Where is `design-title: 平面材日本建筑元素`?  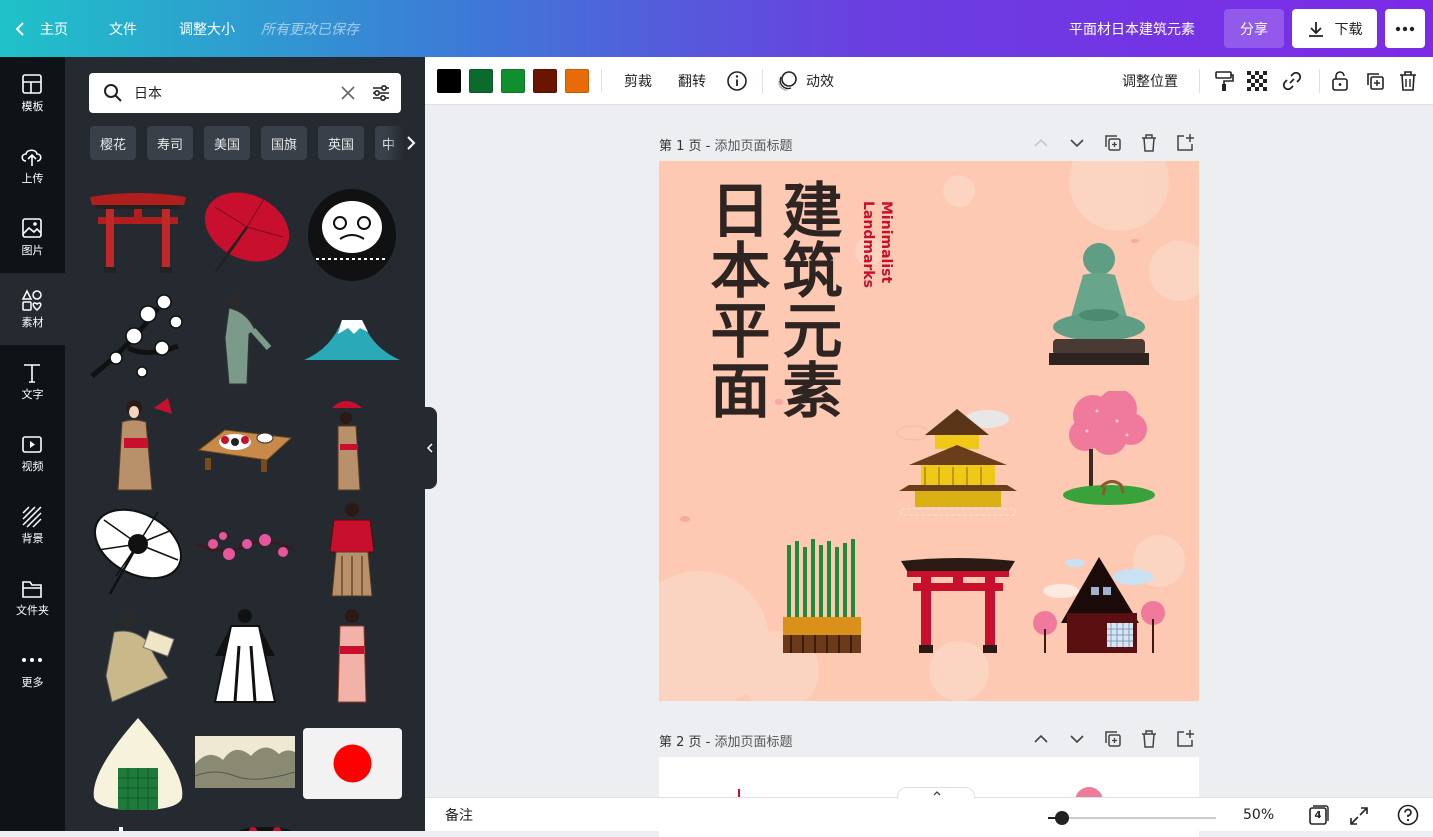 design-title: 平面材日本建筑元素 is located at coordinates (1132, 28).